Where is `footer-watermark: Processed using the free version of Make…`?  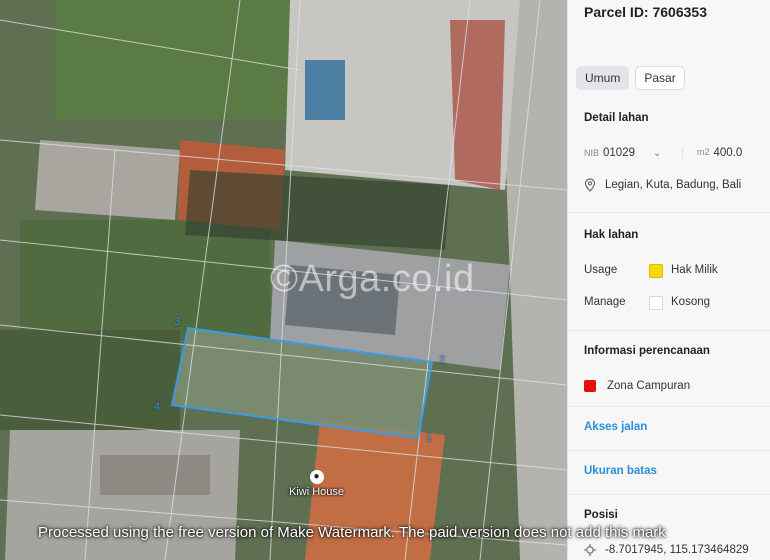 footer-watermark: Processed using the free version of Make… is located at coordinates (352, 532).